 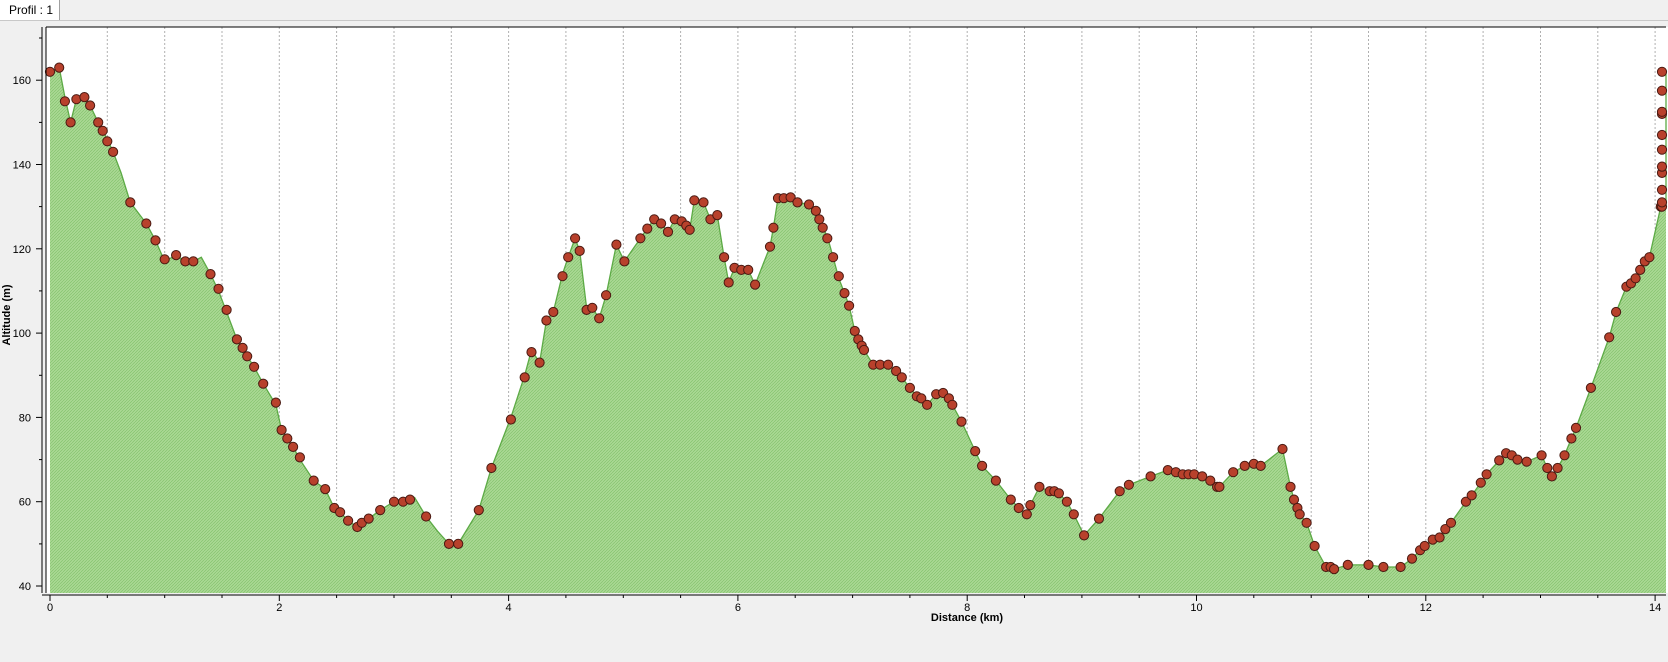 What do you see at coordinates (1655, 608) in the screenshot?
I see `x-tick-label: 14` at bounding box center [1655, 608].